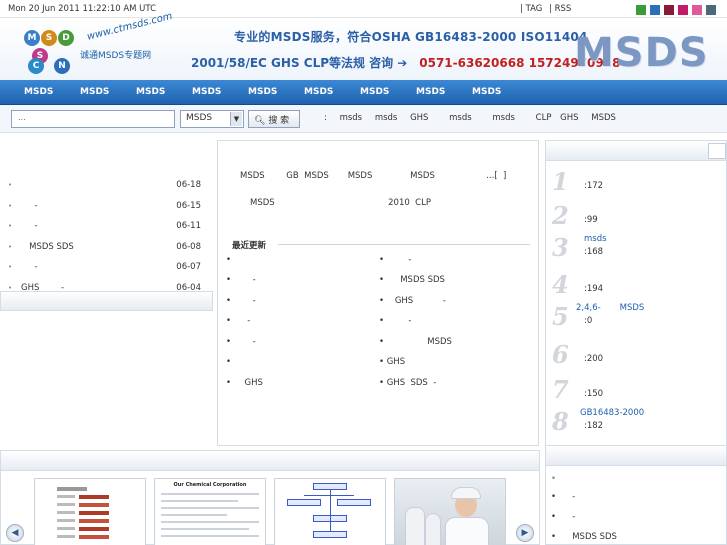  Describe the element at coordinates (106, 207) in the screenshot. I see `list-item: • - 06-15` at that location.